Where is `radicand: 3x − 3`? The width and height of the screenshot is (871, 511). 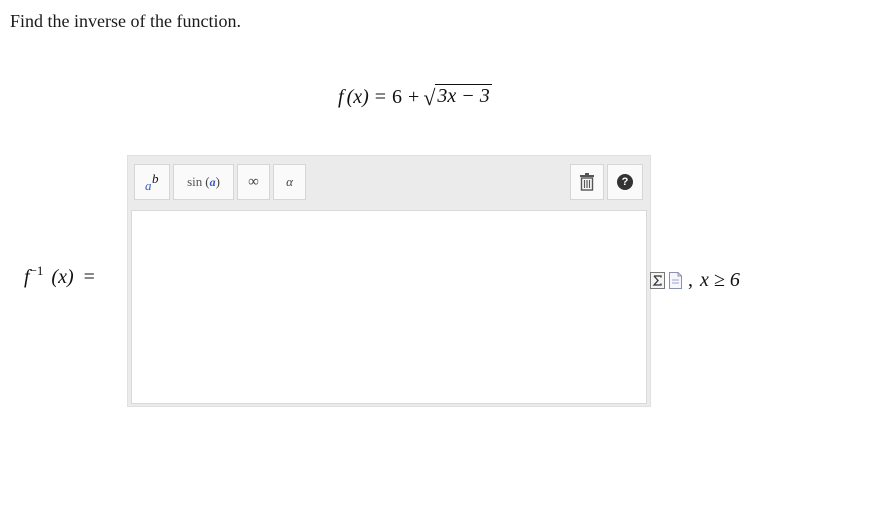
radicand: 3x − 3 is located at coordinates (463, 95).